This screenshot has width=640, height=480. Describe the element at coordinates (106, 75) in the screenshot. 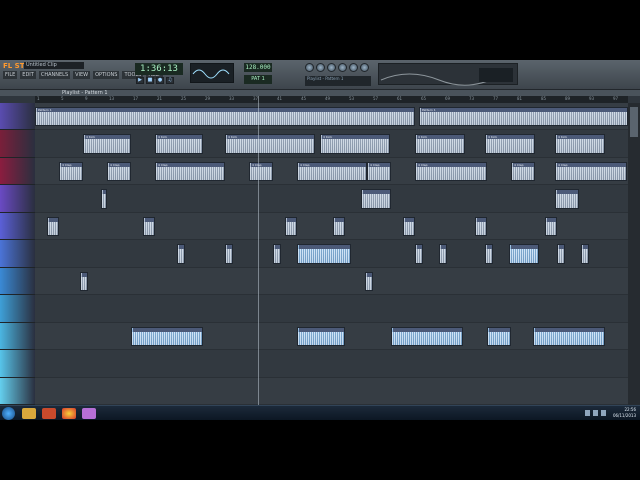

I see `menu-options: OPTIONS` at that location.